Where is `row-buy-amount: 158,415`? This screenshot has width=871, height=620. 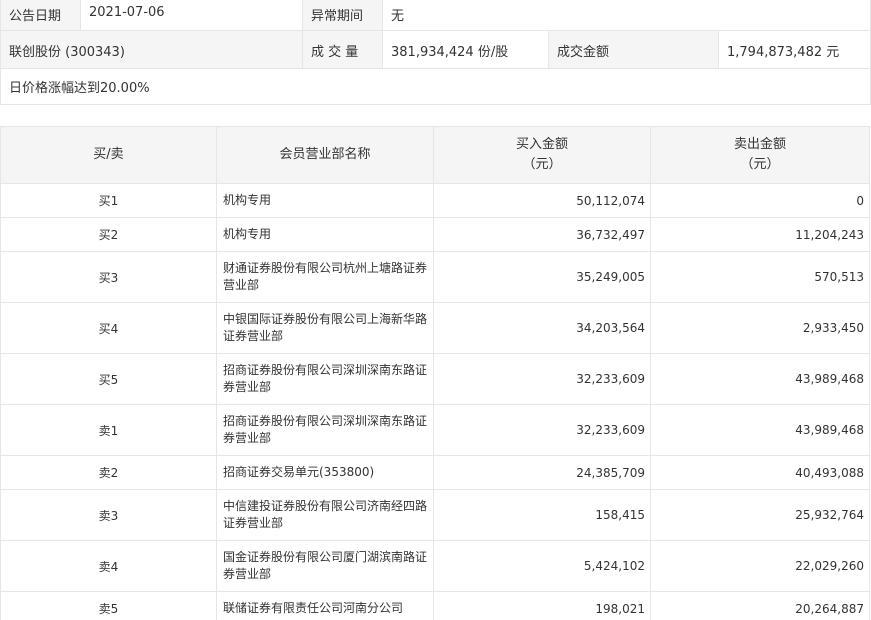 row-buy-amount: 158,415 is located at coordinates (542, 515).